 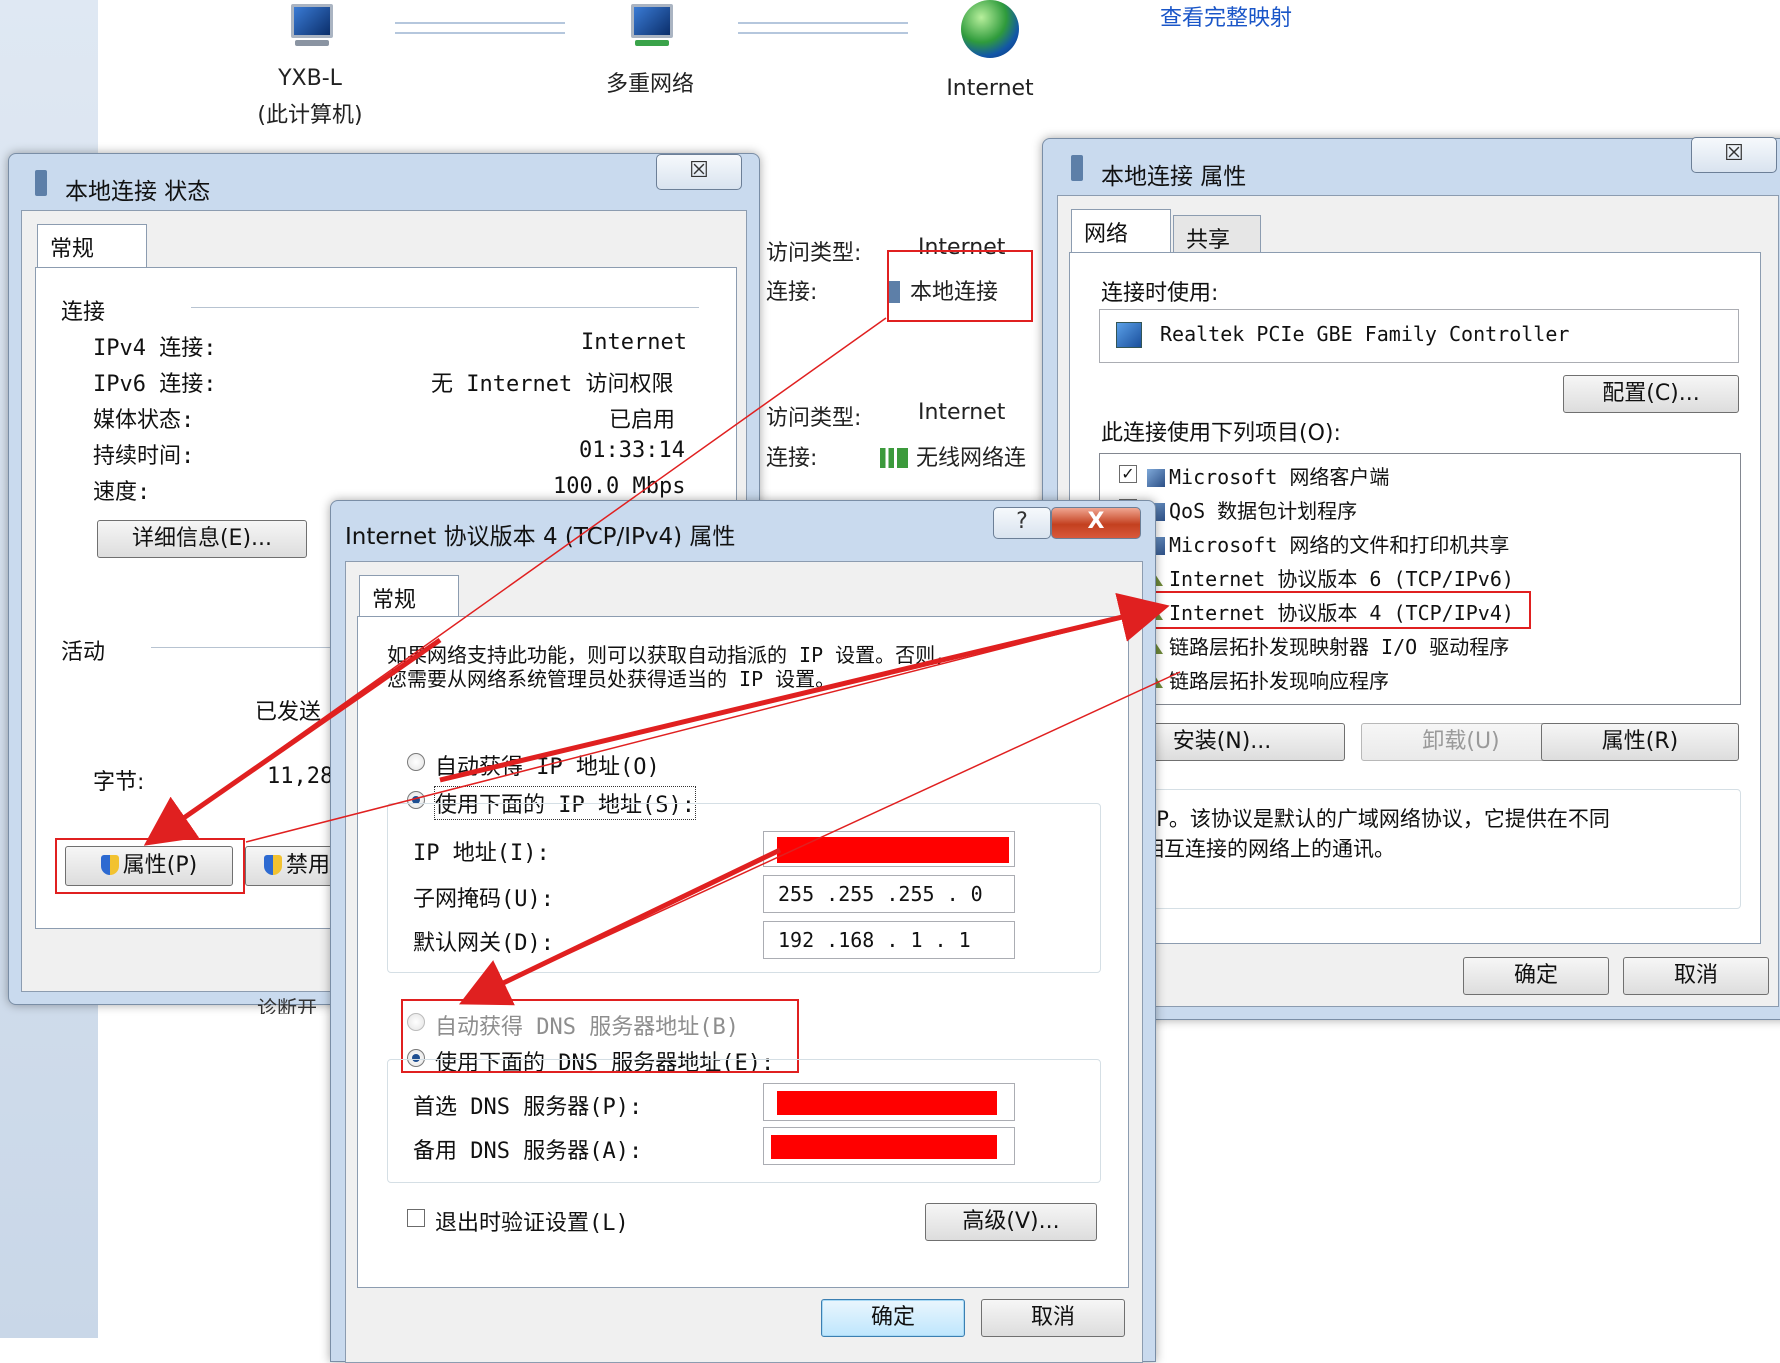 What do you see at coordinates (1269, 849) in the screenshot?
I see `description-line-2: 相互连接的网络上的通讯。` at bounding box center [1269, 849].